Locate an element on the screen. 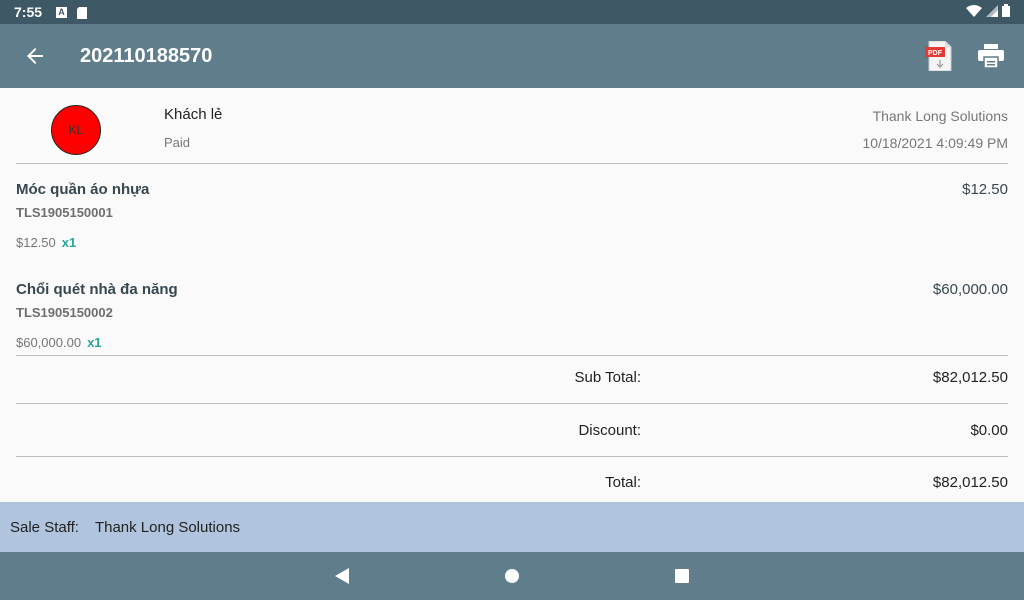 This screenshot has height=600, width=1024. nav-back-button is located at coordinates (342, 576).